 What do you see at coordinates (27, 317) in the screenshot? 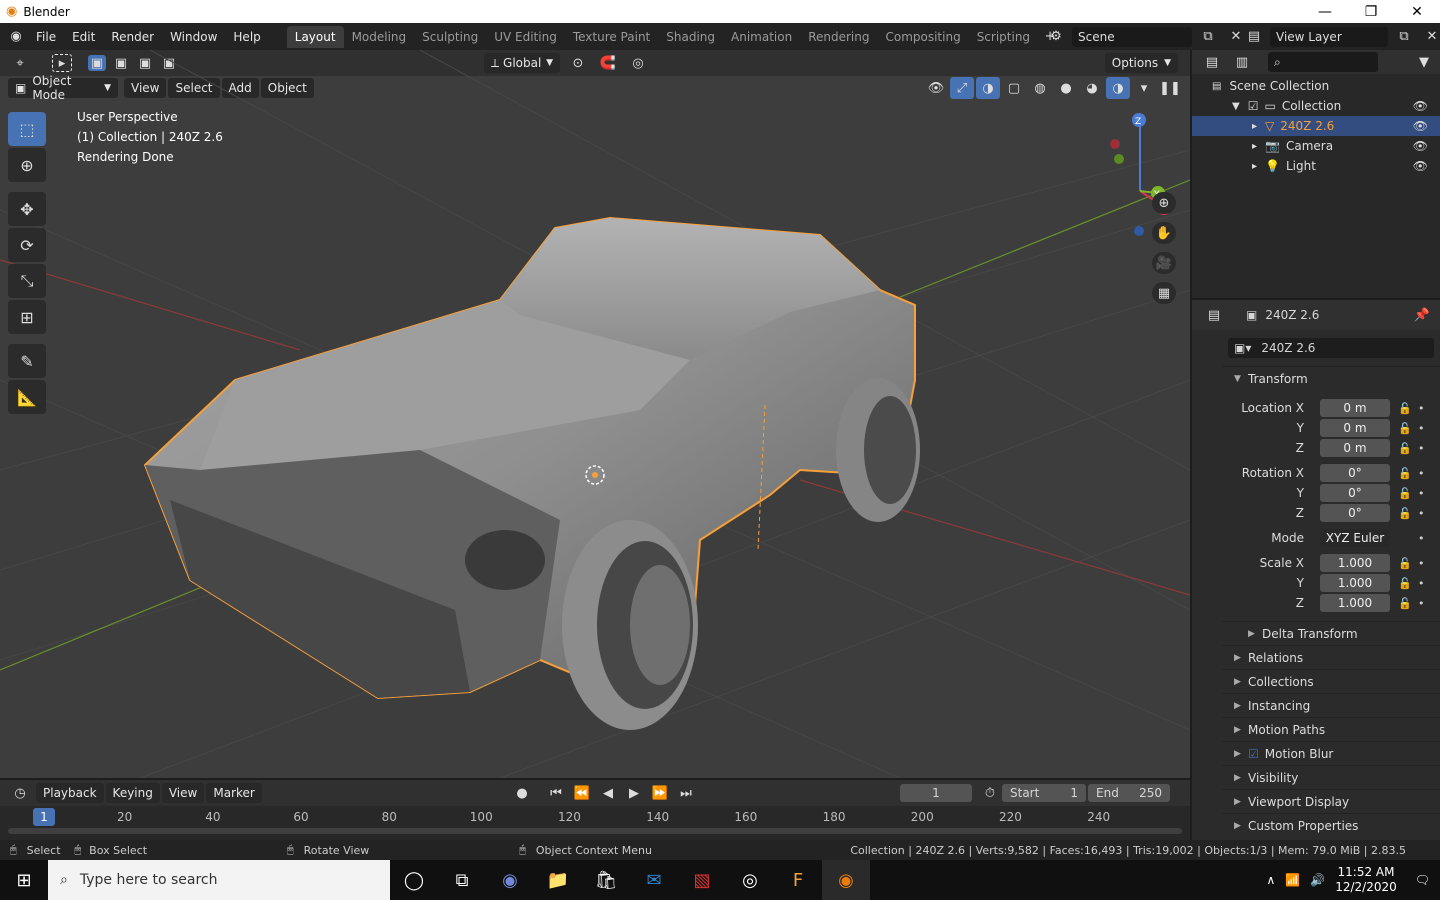
I see `transform-tool-icon: ⊞` at bounding box center [27, 317].